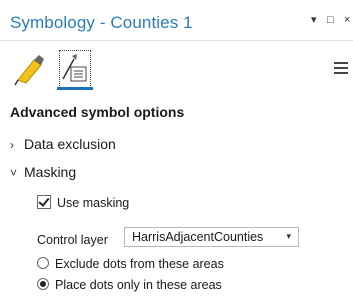 The image size is (353, 301). I want to click on dropdown-arrow-icon: ▾, so click(288, 236).